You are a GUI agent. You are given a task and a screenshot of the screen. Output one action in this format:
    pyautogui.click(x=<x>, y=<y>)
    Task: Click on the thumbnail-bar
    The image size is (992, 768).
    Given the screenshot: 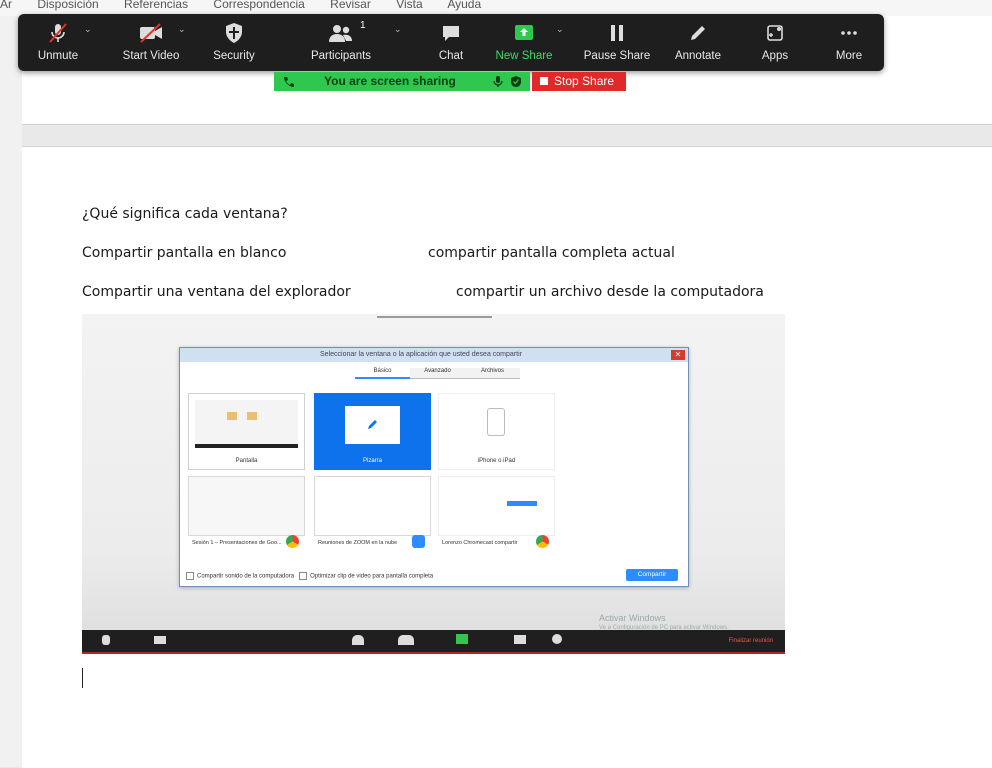 What is the action you would take?
    pyautogui.click(x=246, y=446)
    